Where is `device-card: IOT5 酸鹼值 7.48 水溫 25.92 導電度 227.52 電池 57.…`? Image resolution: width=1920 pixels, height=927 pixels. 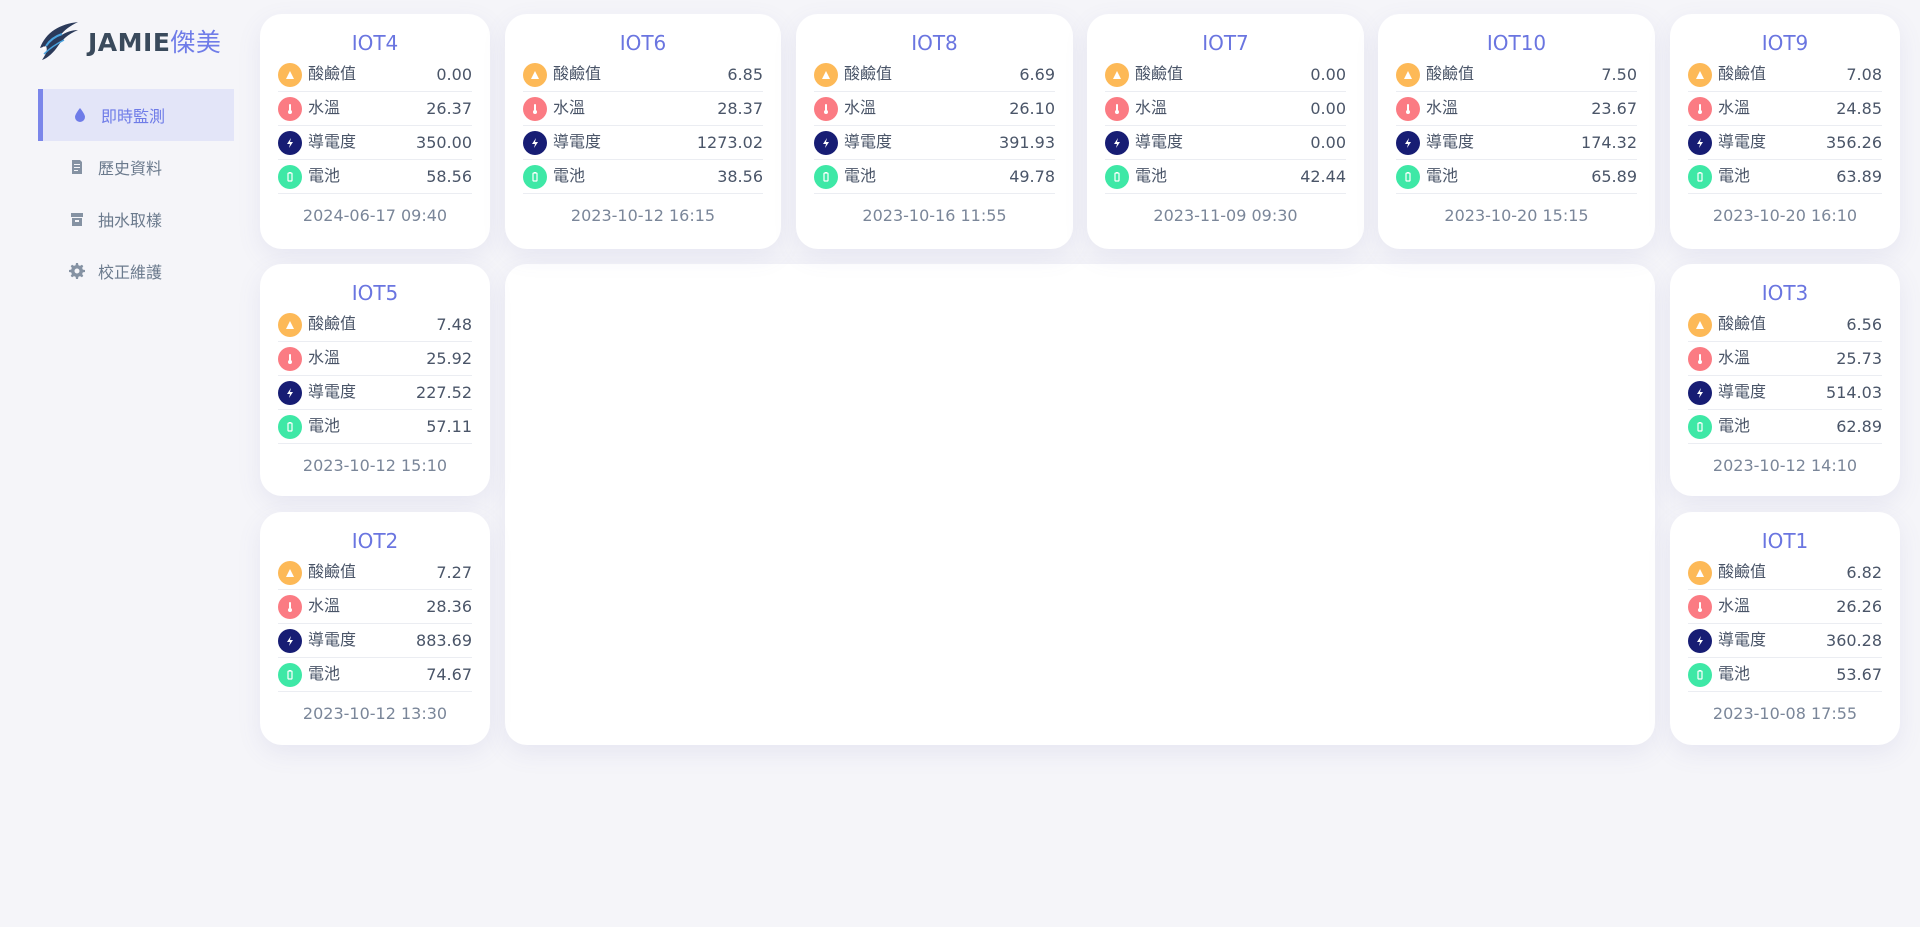
device-card: IOT5 酸鹼值 7.48 水溫 25.92 導電度 227.52 電池 57.… is located at coordinates (375, 380).